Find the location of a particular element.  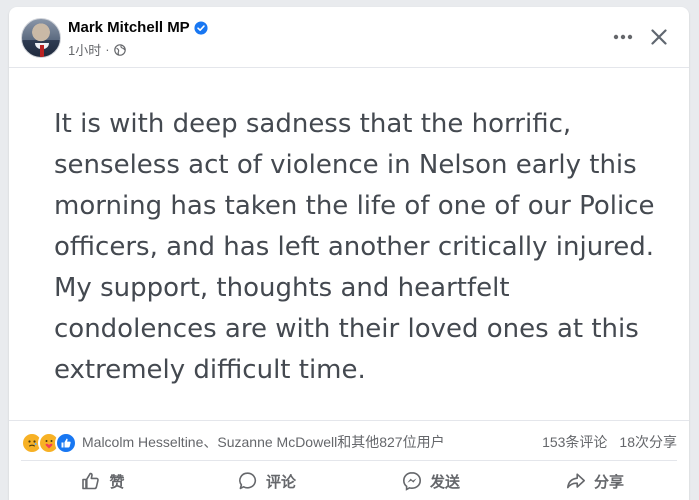

author-name: Mark Mitchell MP is located at coordinates (129, 27).